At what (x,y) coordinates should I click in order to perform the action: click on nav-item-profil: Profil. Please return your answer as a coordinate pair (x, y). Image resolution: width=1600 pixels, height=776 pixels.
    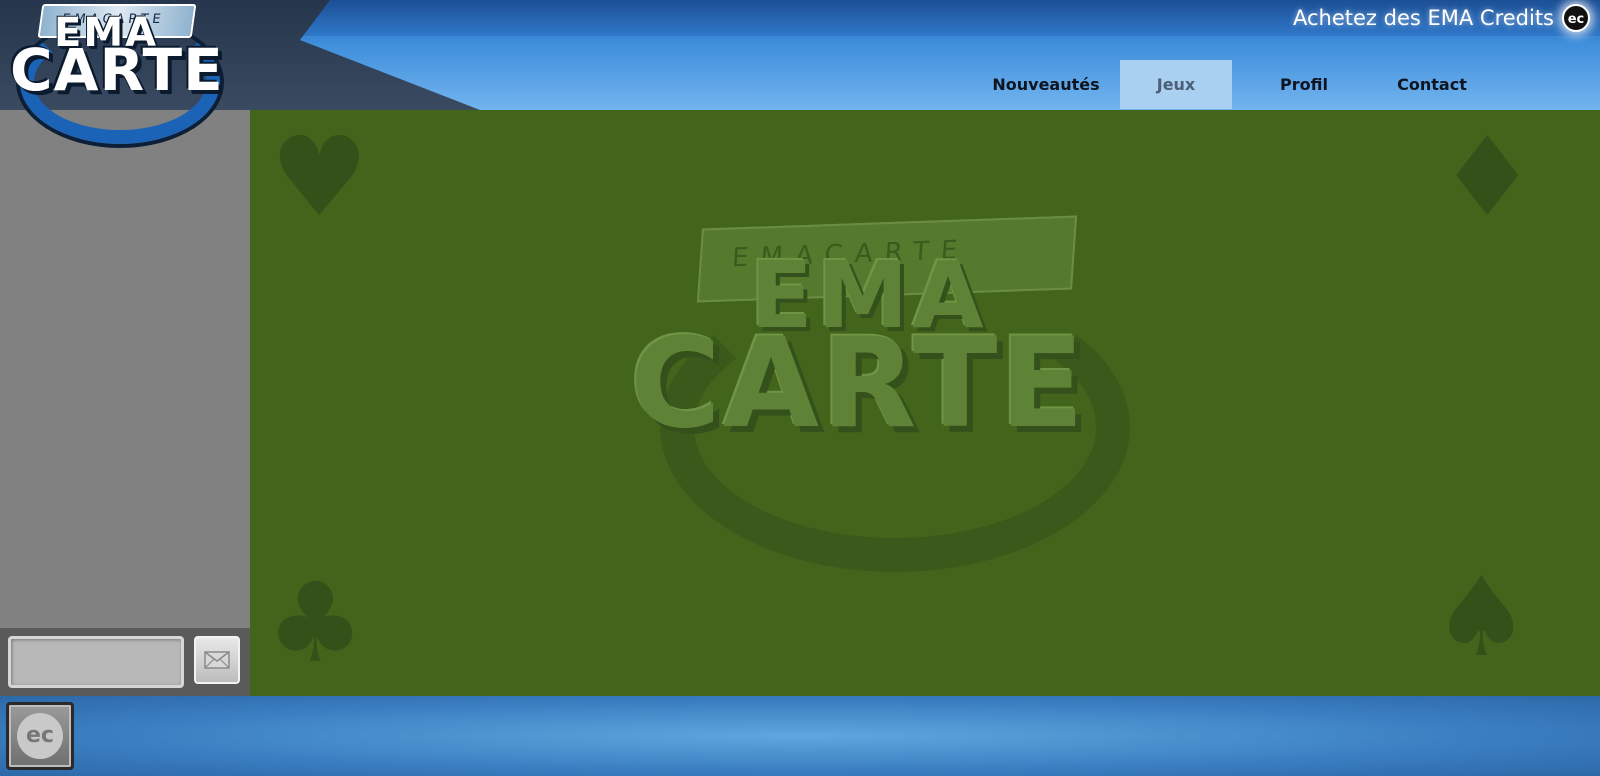
    Looking at the image, I should click on (1304, 84).